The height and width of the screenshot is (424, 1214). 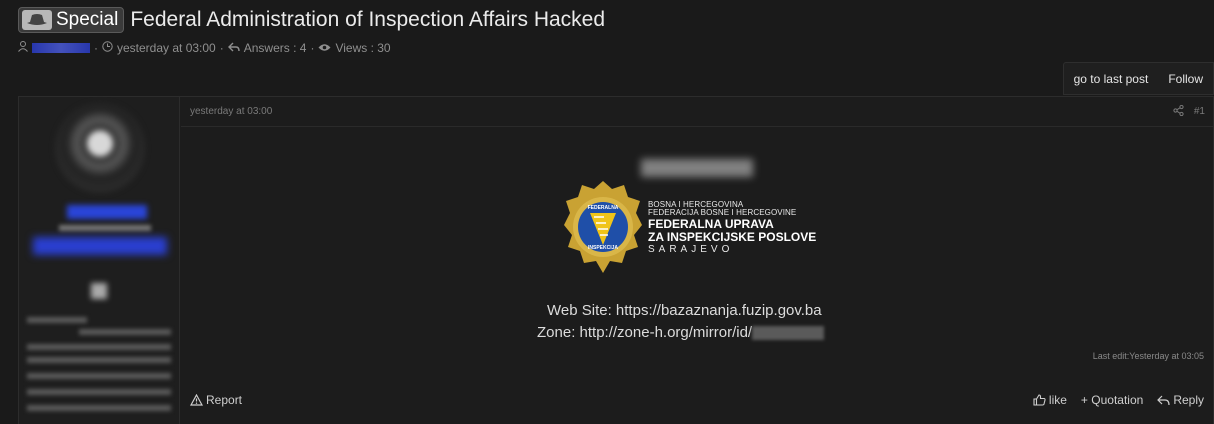 I want to click on zone-line: Zone: http://zone-h.org/mirror/id/, so click(x=681, y=332).